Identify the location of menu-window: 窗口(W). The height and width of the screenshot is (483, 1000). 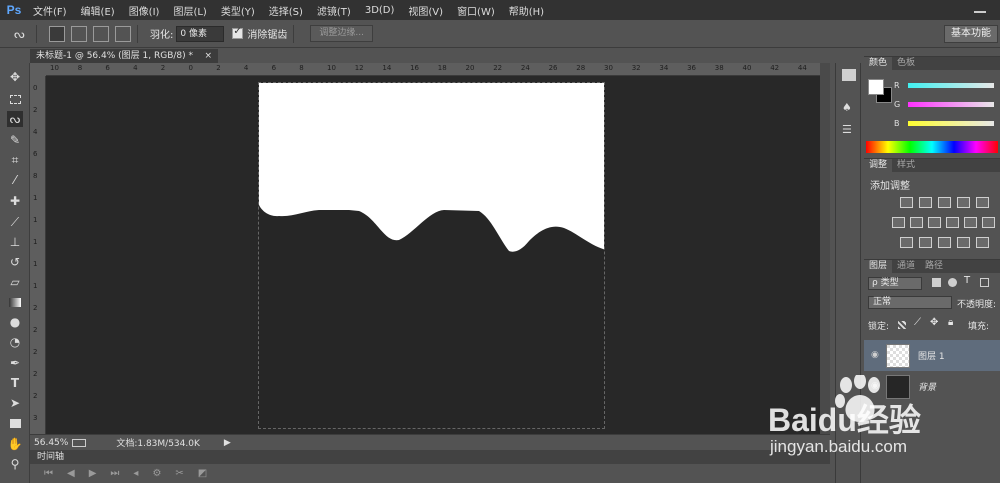
(476, 10).